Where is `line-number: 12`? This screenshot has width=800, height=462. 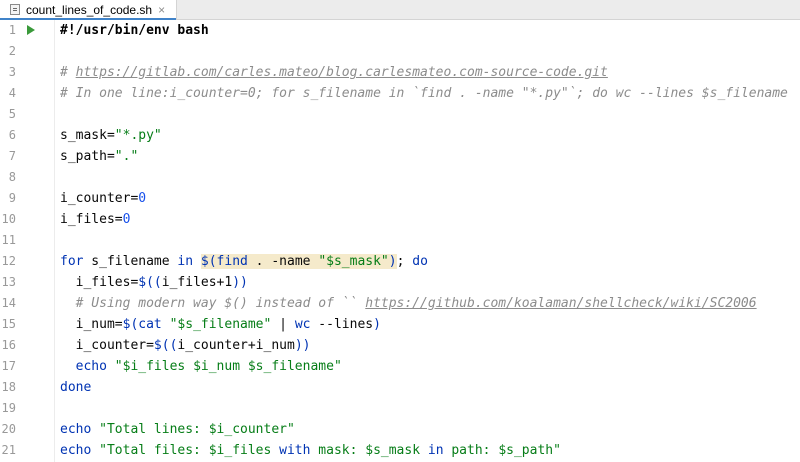
line-number: 12 is located at coordinates (8, 261).